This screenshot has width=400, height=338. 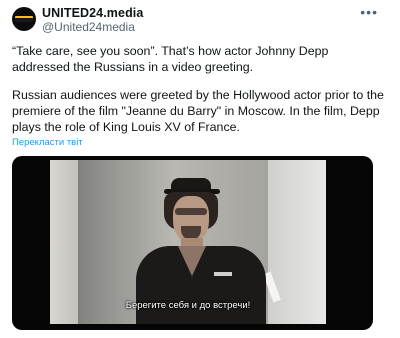 What do you see at coordinates (88, 27) in the screenshot?
I see `author-handle: @United24media` at bounding box center [88, 27].